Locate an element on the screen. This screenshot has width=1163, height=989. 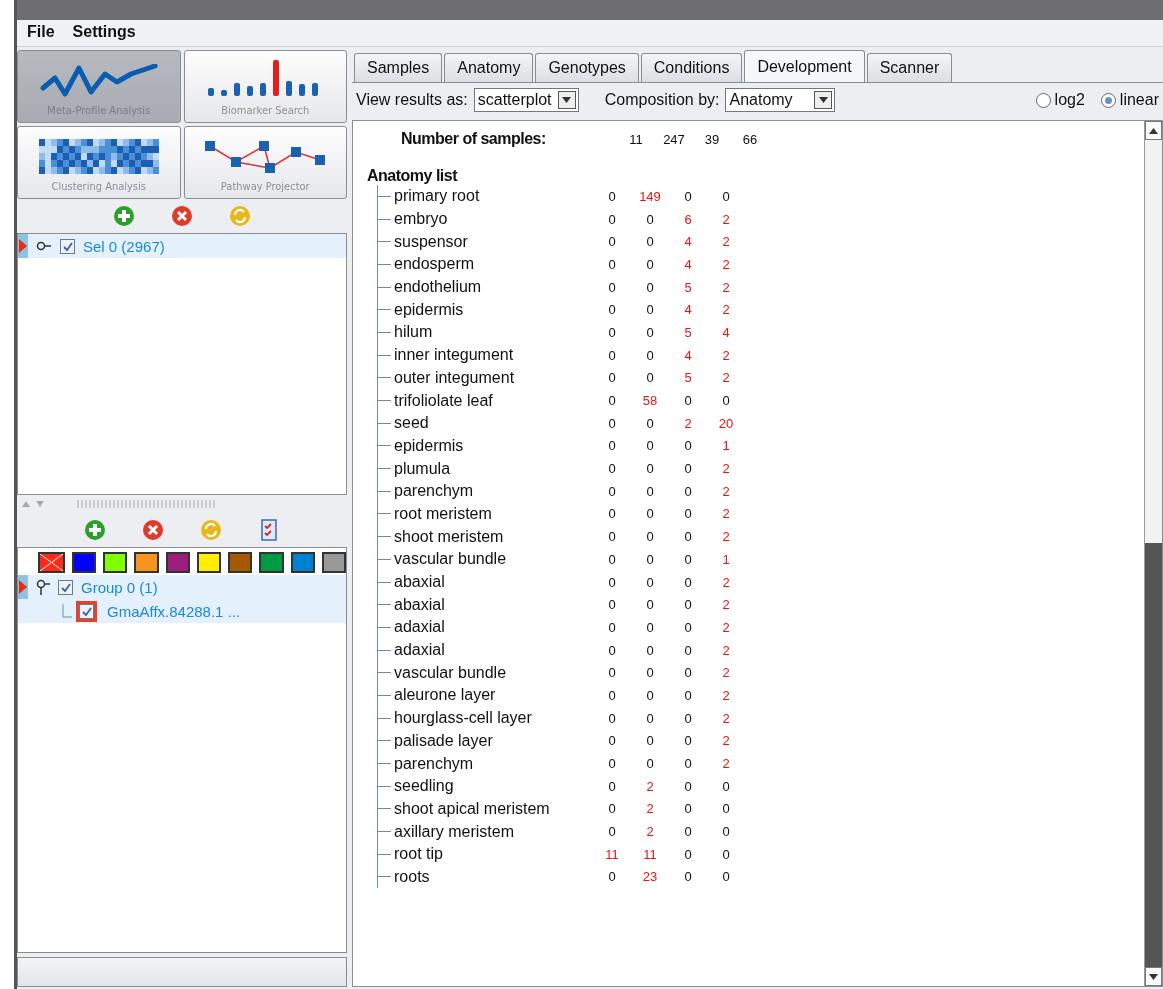
checklist-icon is located at coordinates (269, 530).